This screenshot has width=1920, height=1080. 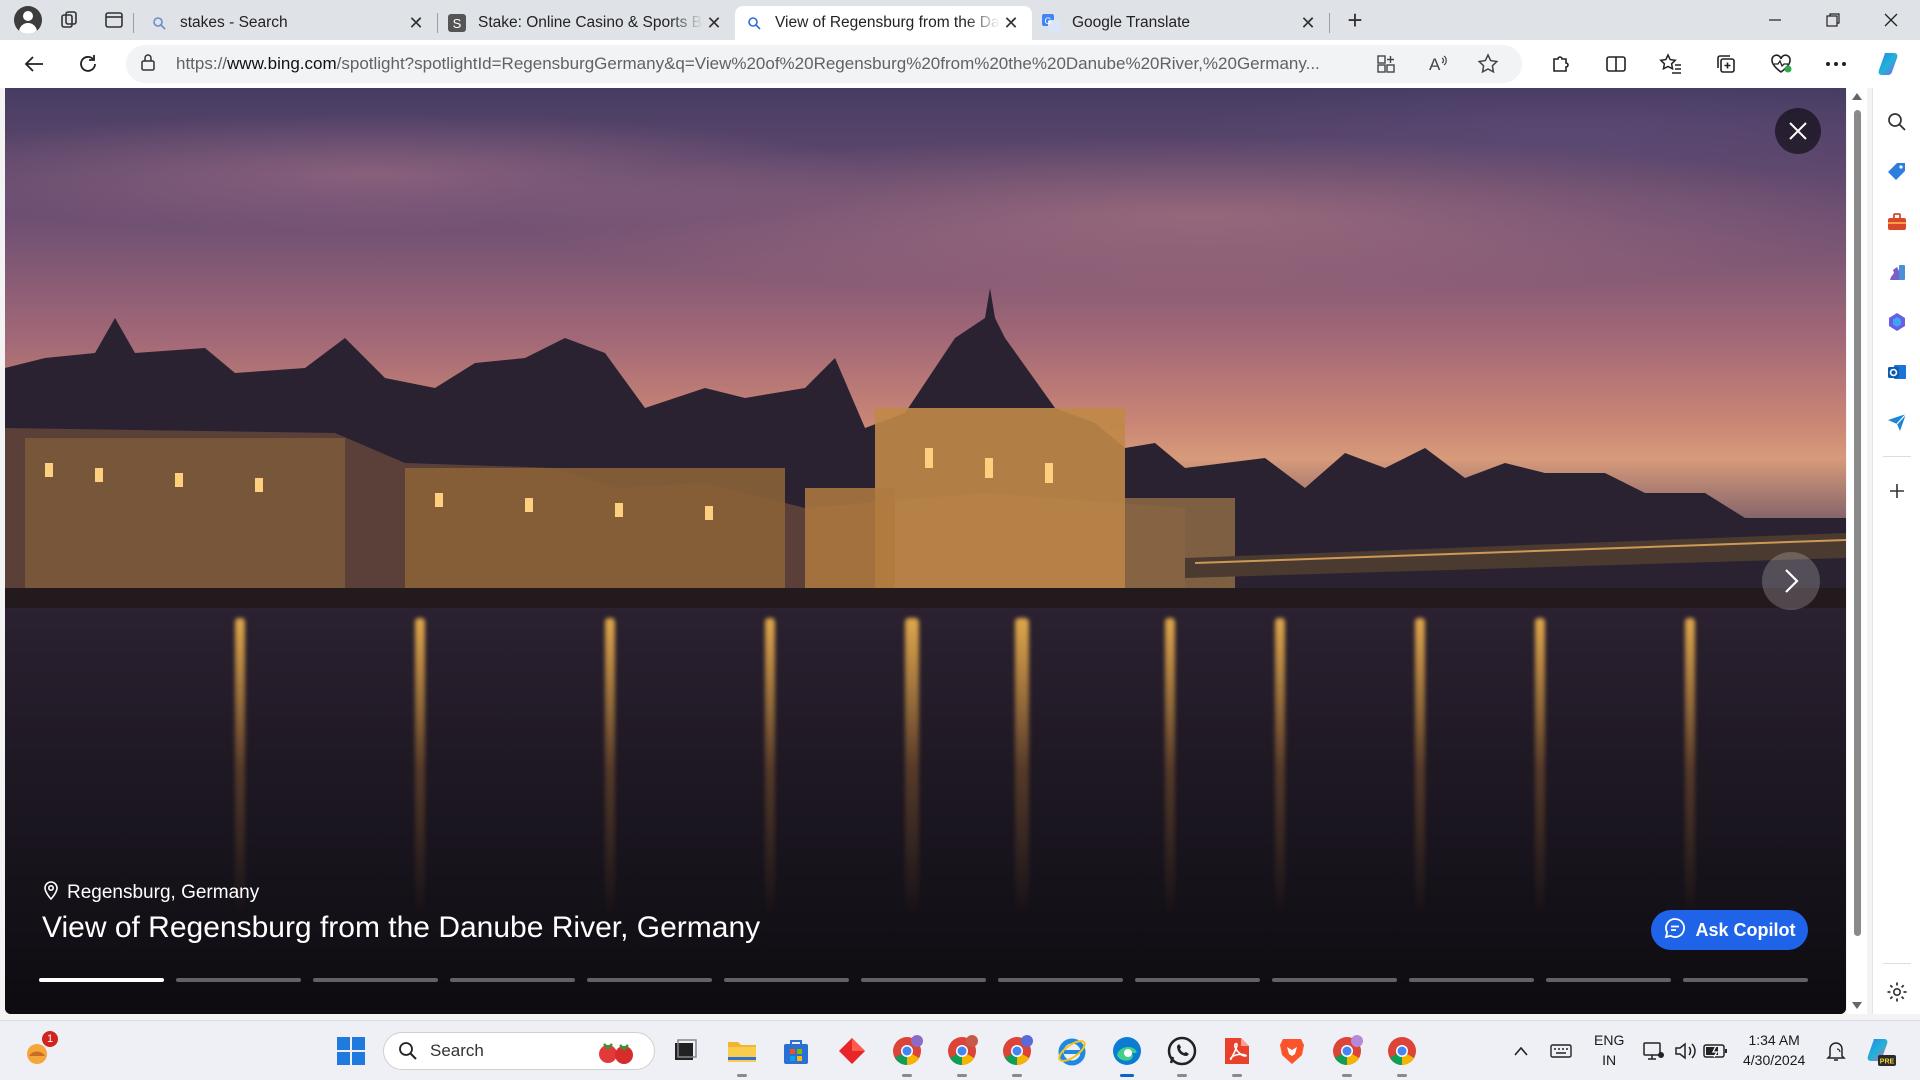 I want to click on next-image-button, so click(x=1791, y=581).